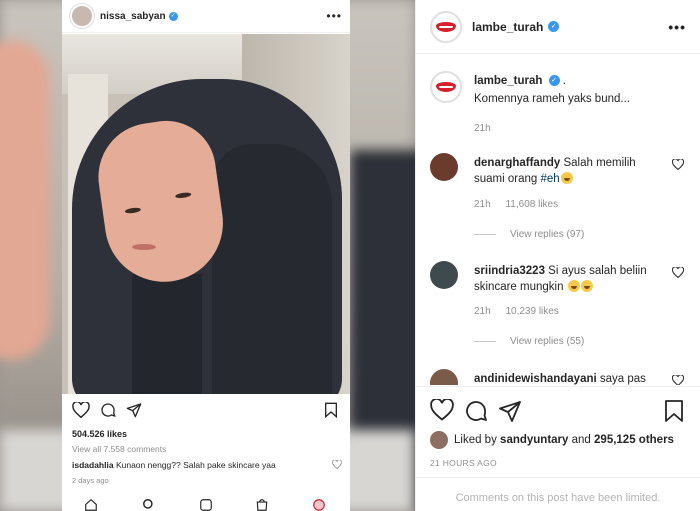 The height and width of the screenshot is (511, 700). I want to click on liked-by-user: sandyuntary, so click(534, 440).